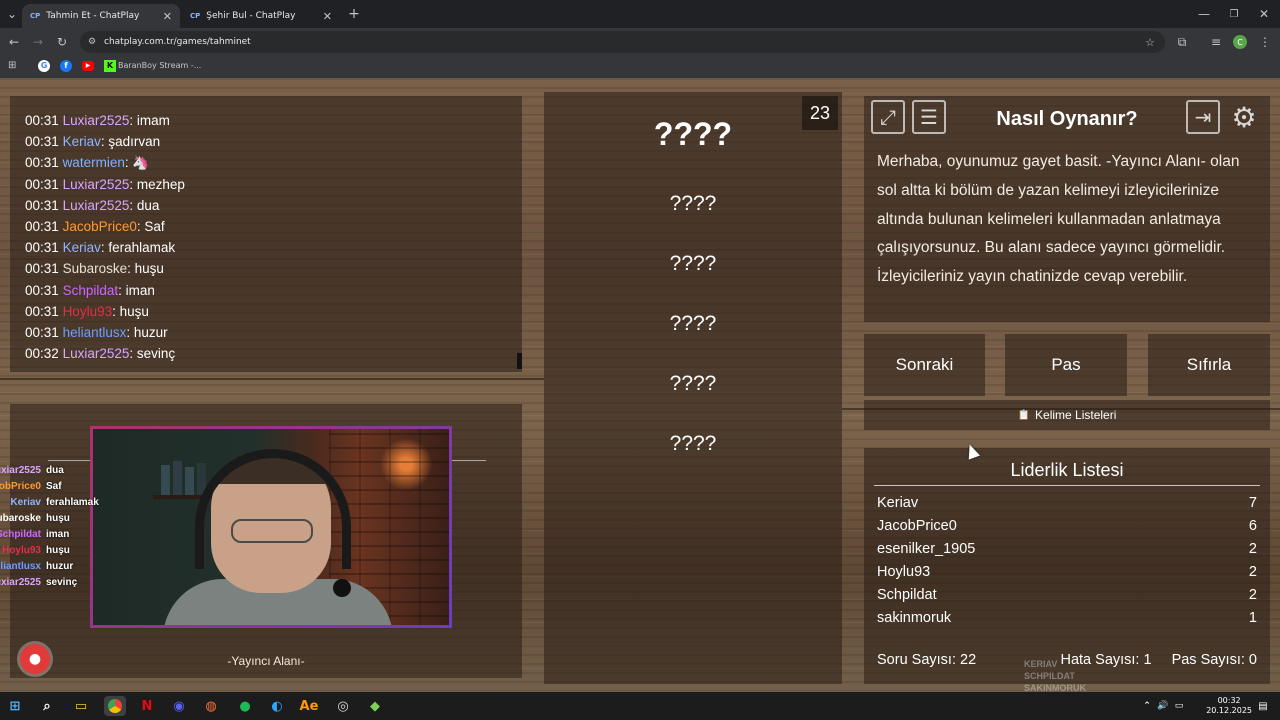 This screenshot has height=720, width=1280. What do you see at coordinates (1150, 42) in the screenshot?
I see `bookmark-star-icon: ☆` at bounding box center [1150, 42].